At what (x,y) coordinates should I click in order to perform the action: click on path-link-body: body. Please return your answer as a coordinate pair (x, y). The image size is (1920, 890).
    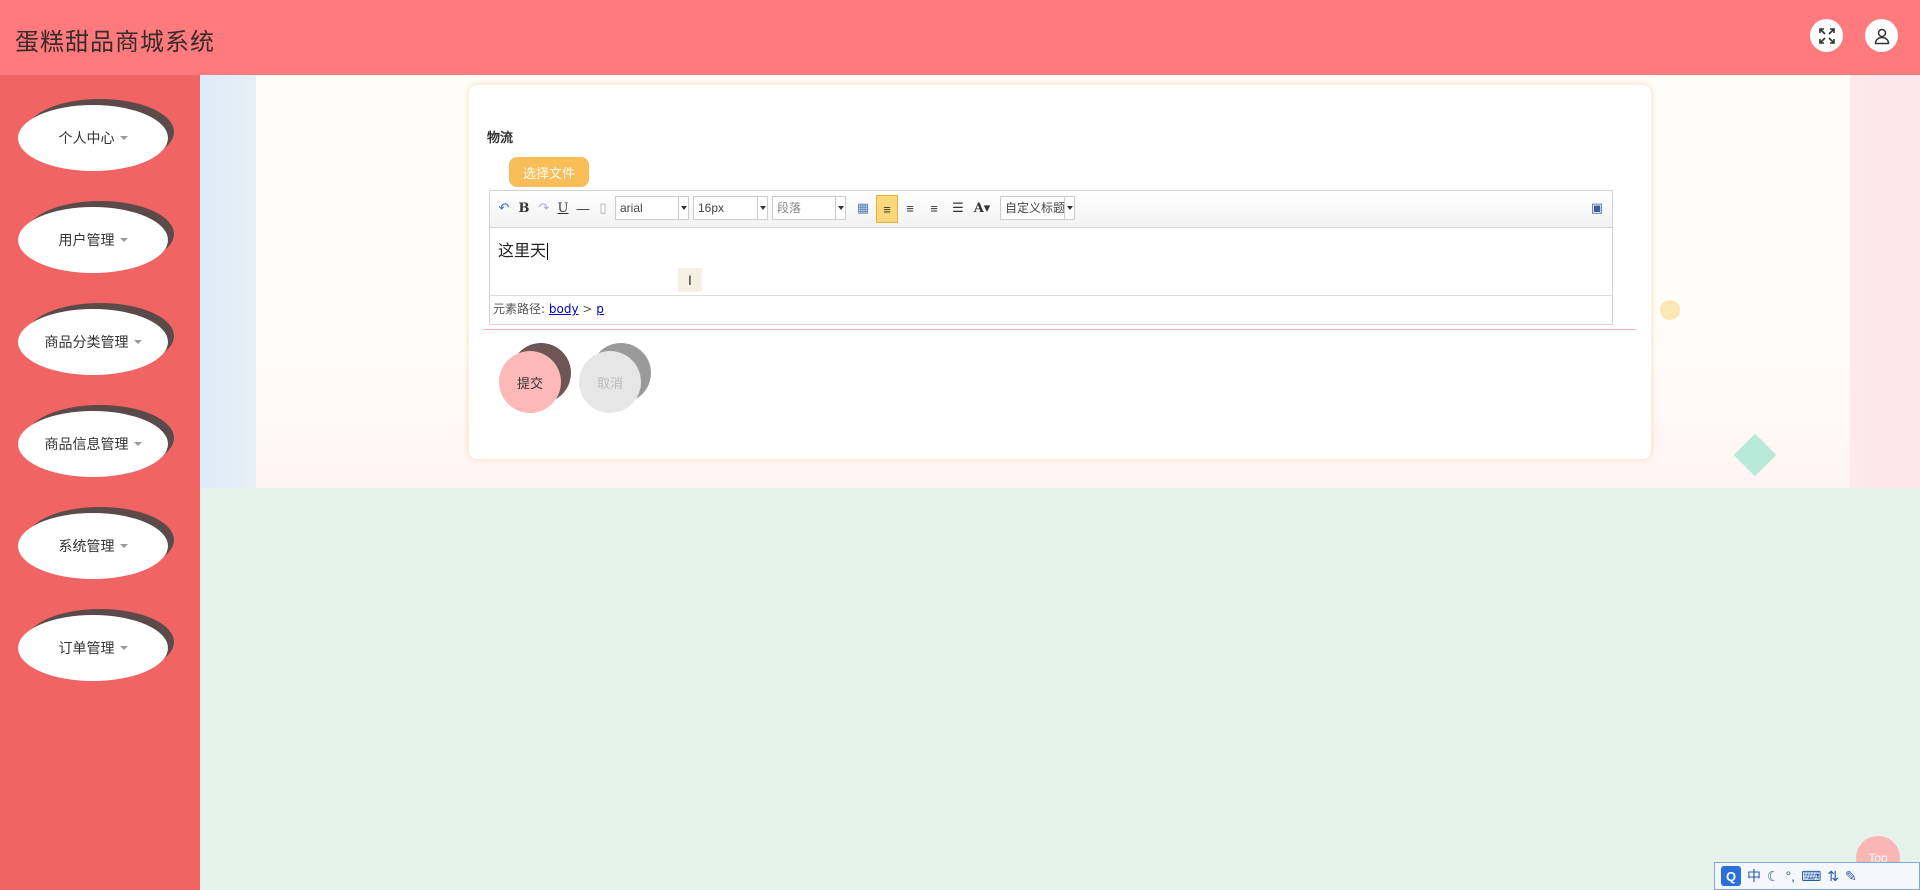
    Looking at the image, I should click on (564, 309).